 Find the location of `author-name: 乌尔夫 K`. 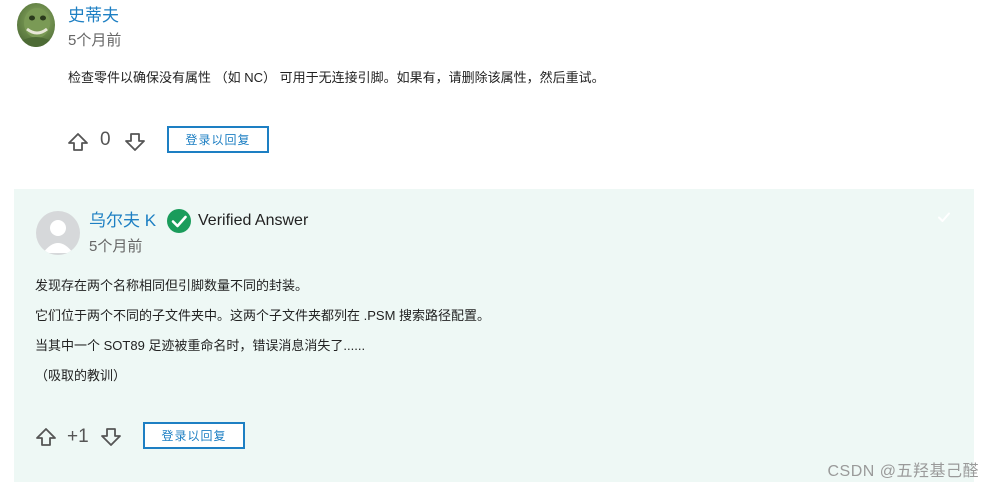

author-name: 乌尔夫 K is located at coordinates (122, 221).